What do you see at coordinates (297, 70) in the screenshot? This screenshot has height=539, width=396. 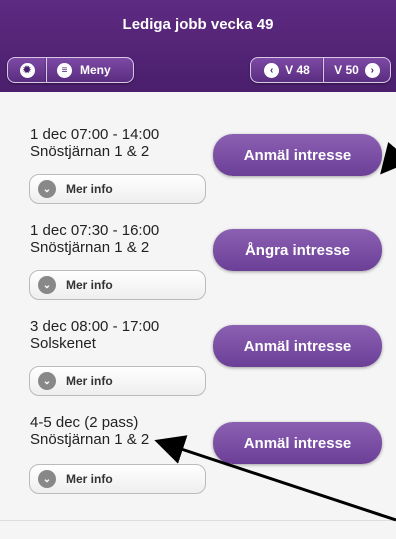 I see `prev-week-label: V 48` at bounding box center [297, 70].